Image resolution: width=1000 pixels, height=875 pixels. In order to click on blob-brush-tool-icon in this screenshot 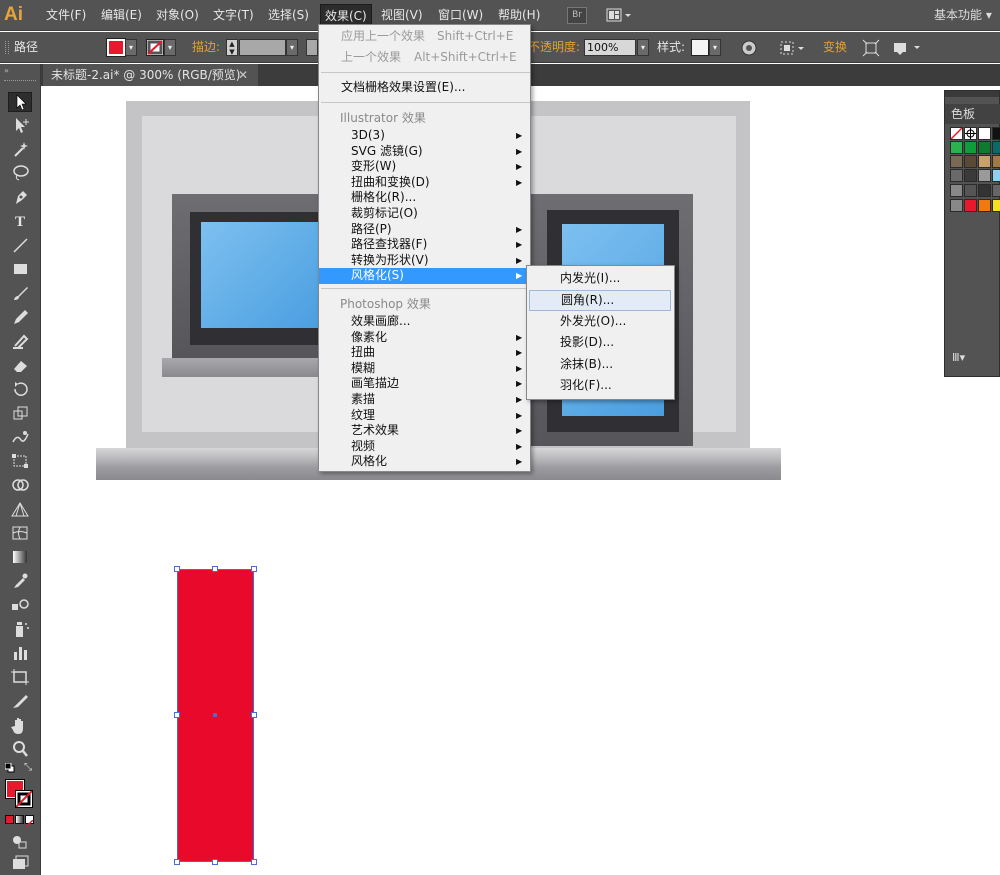, I will do `click(20, 342)`.